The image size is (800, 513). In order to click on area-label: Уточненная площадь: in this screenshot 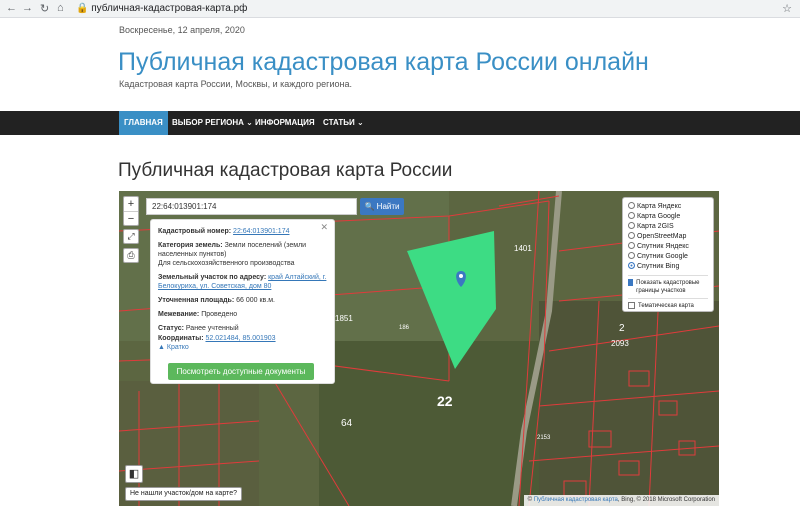, I will do `click(196, 300)`.